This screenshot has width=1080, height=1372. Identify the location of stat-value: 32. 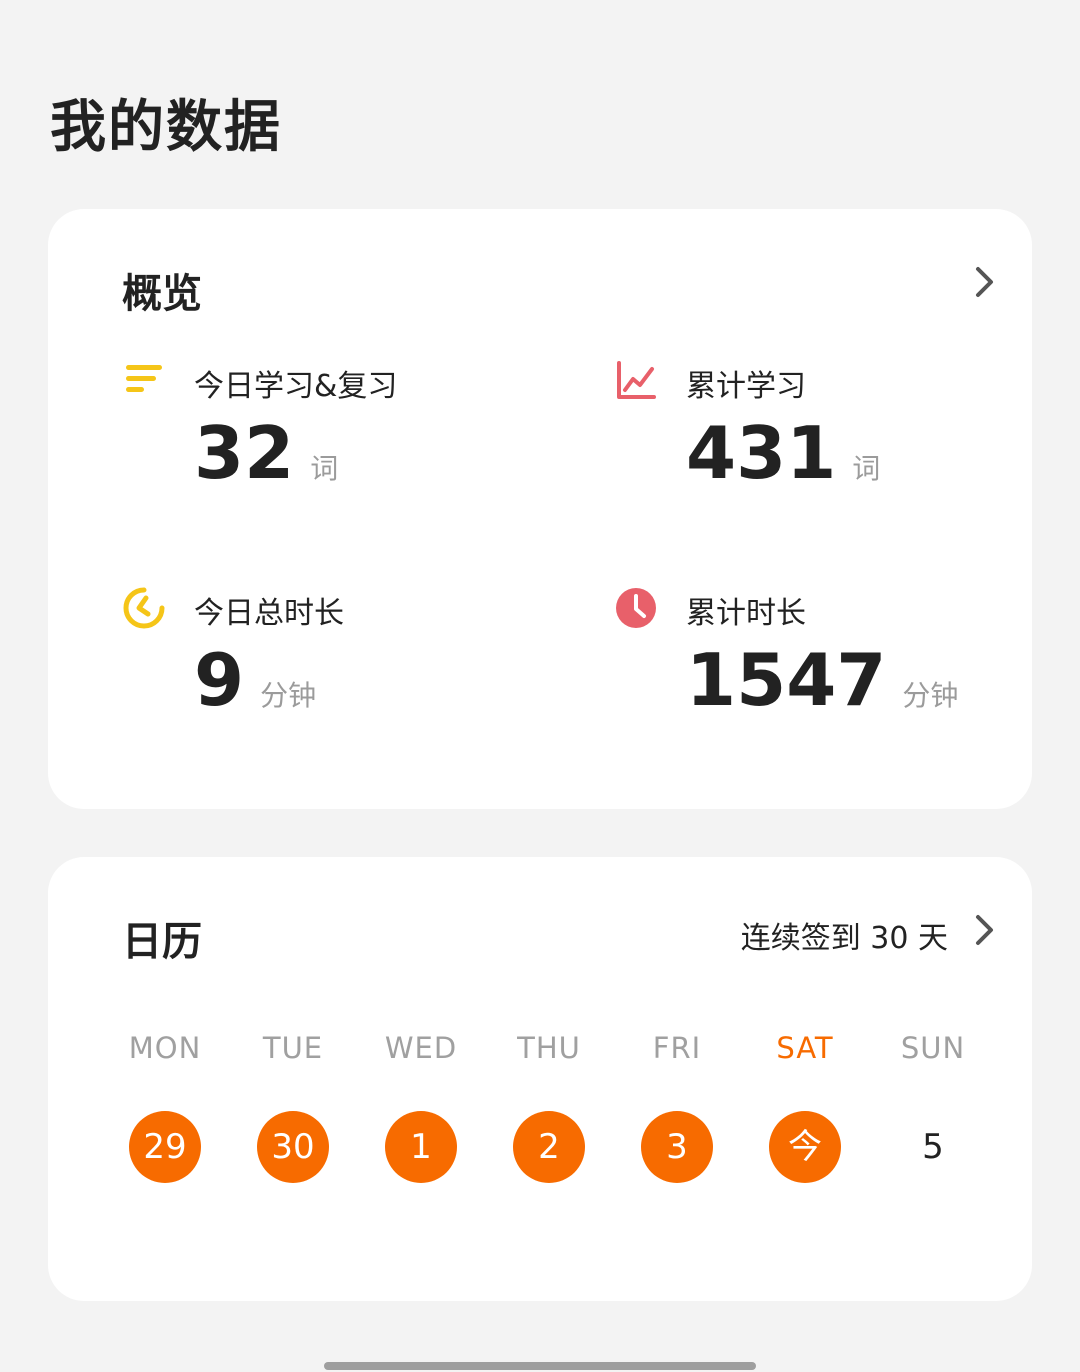
(244, 453).